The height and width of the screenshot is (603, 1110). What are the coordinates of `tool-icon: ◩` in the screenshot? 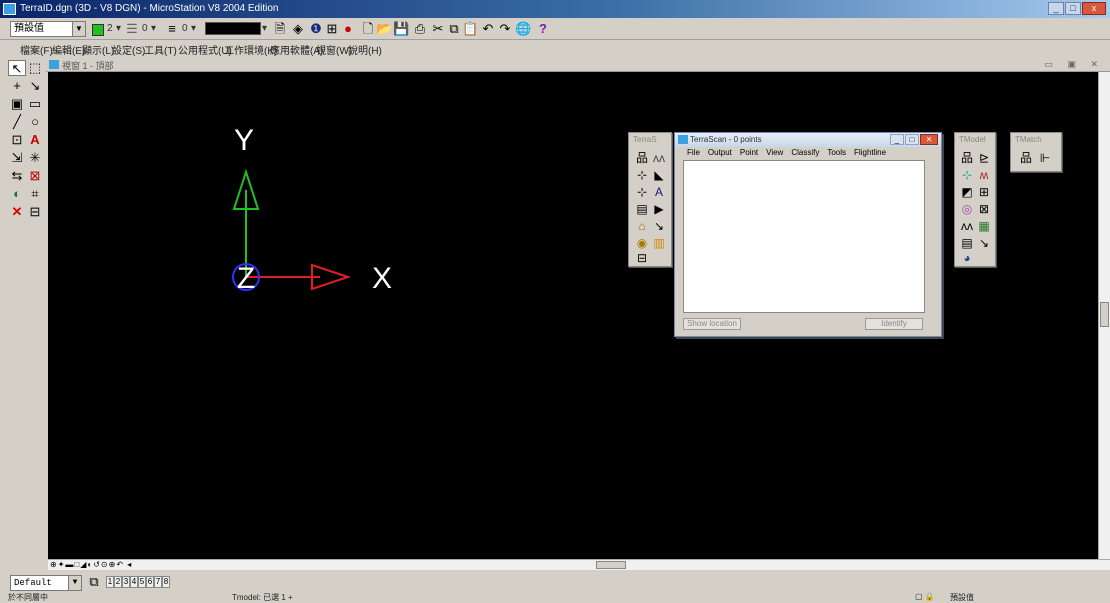 It's located at (967, 192).